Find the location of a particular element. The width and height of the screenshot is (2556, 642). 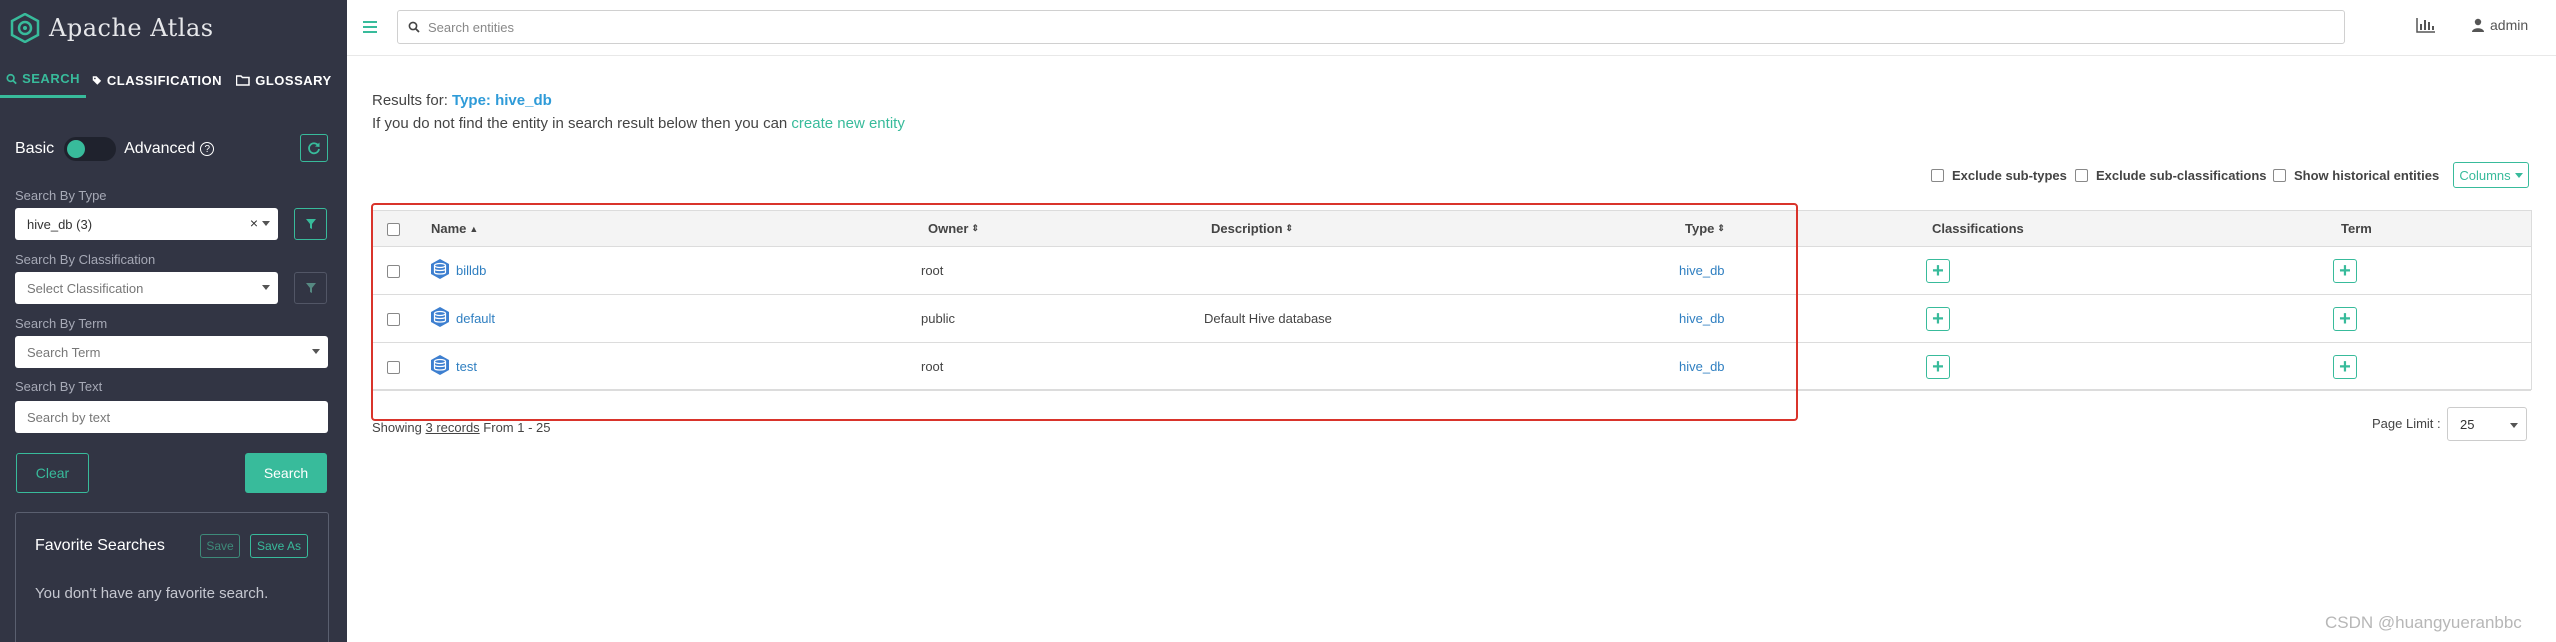

search-by-type-label: Search By Type is located at coordinates (61, 195).